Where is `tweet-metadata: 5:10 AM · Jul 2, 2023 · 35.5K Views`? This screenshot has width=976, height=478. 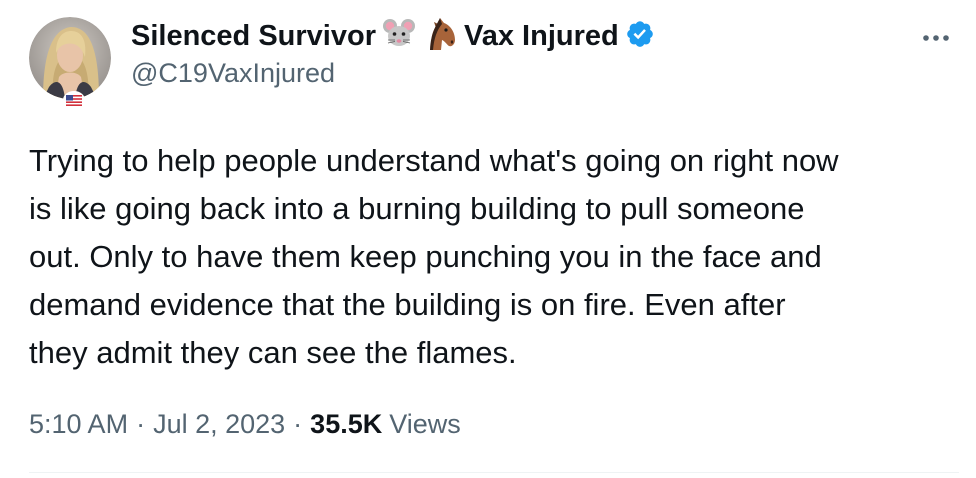 tweet-metadata: 5:10 AM · Jul 2, 2023 · 35.5K Views is located at coordinates (245, 424).